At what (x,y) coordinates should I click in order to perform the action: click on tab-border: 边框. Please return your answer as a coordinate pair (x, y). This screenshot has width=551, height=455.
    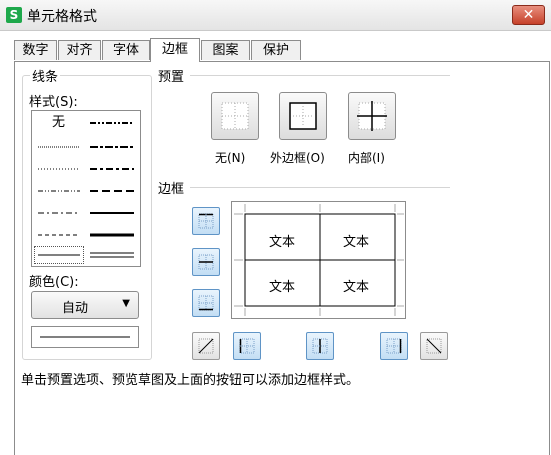
    Looking at the image, I should click on (175, 50).